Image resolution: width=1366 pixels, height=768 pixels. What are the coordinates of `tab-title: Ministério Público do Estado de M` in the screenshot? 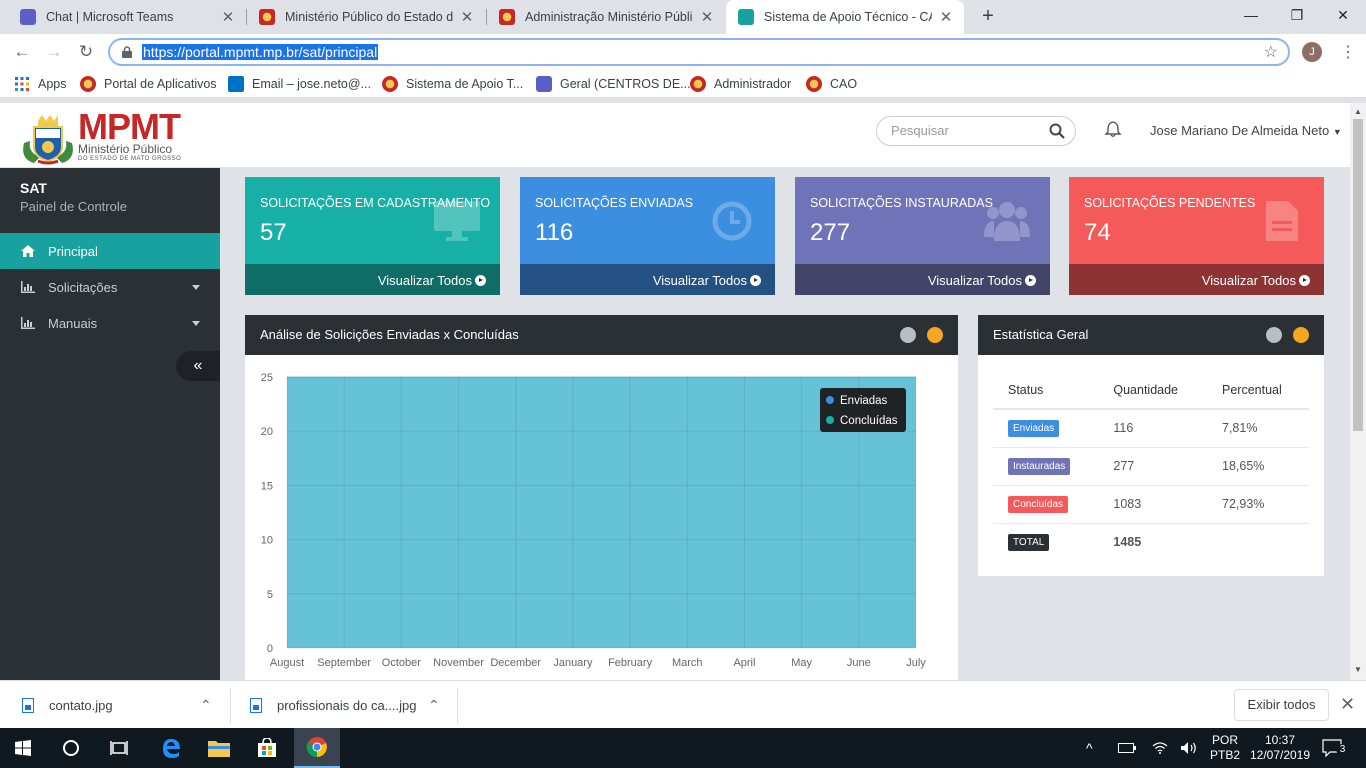 It's located at (369, 17).